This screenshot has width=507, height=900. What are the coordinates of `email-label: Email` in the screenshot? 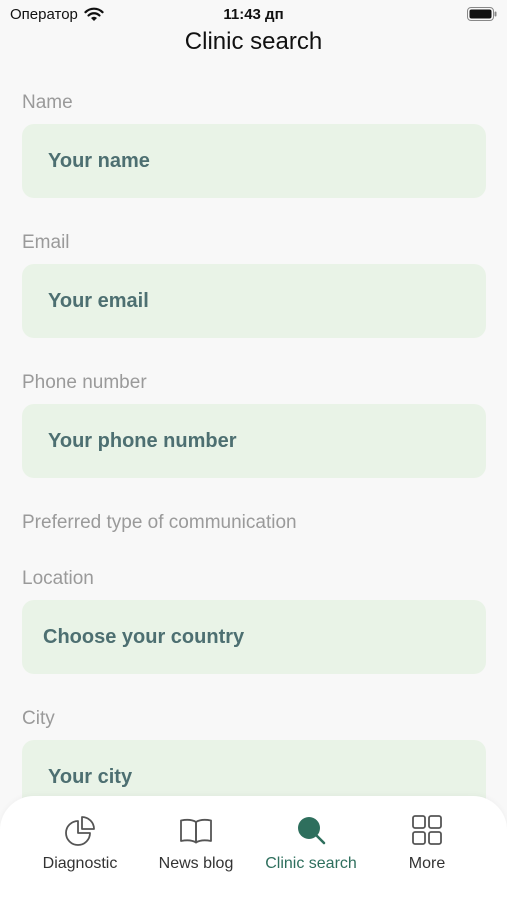 It's located at (46, 242).